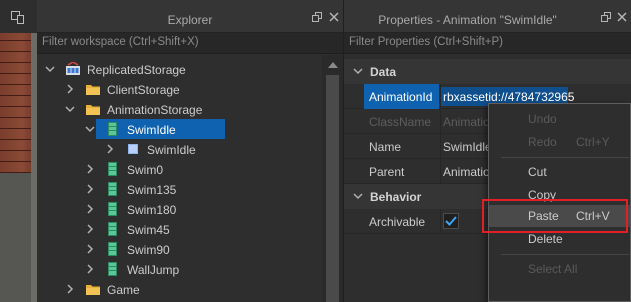  What do you see at coordinates (179, 169) in the screenshot?
I see `tree-item-swim0: Swim0` at bounding box center [179, 169].